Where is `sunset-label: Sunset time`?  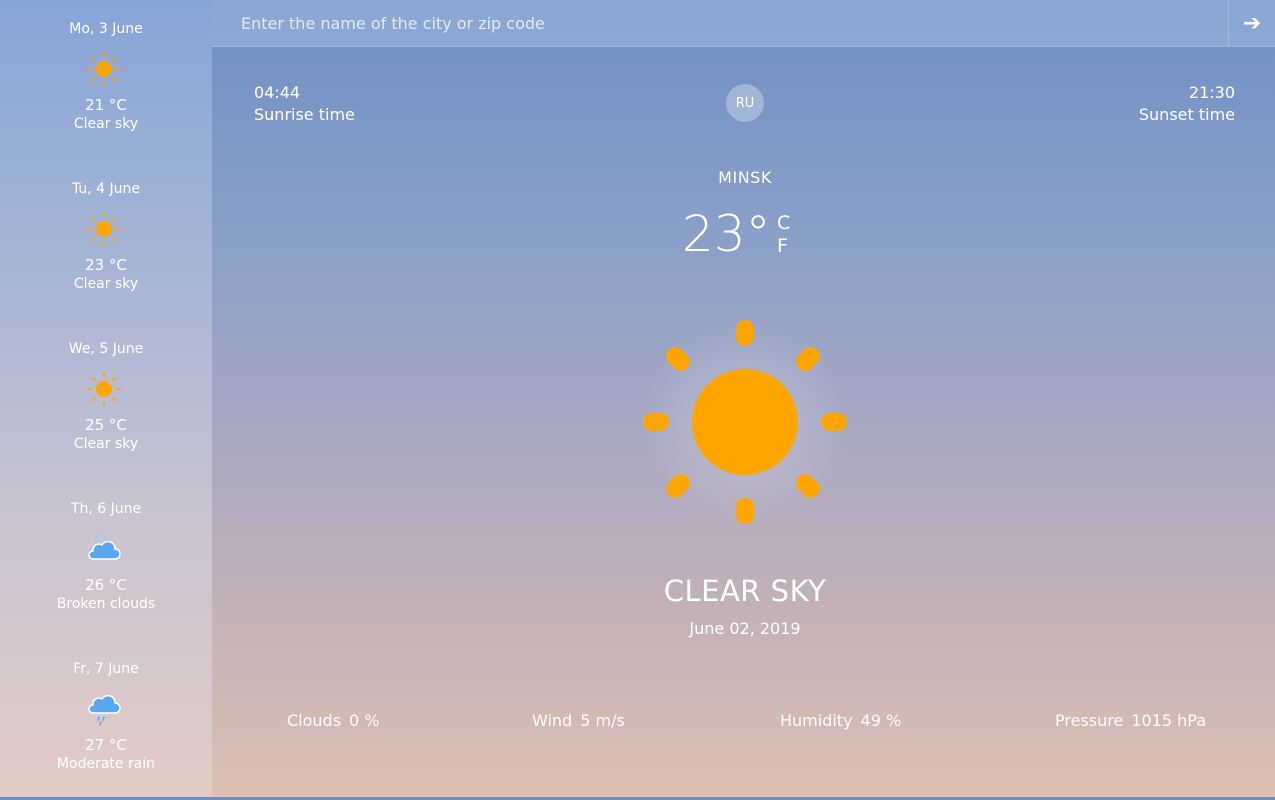
sunset-label: Sunset time is located at coordinates (1186, 114).